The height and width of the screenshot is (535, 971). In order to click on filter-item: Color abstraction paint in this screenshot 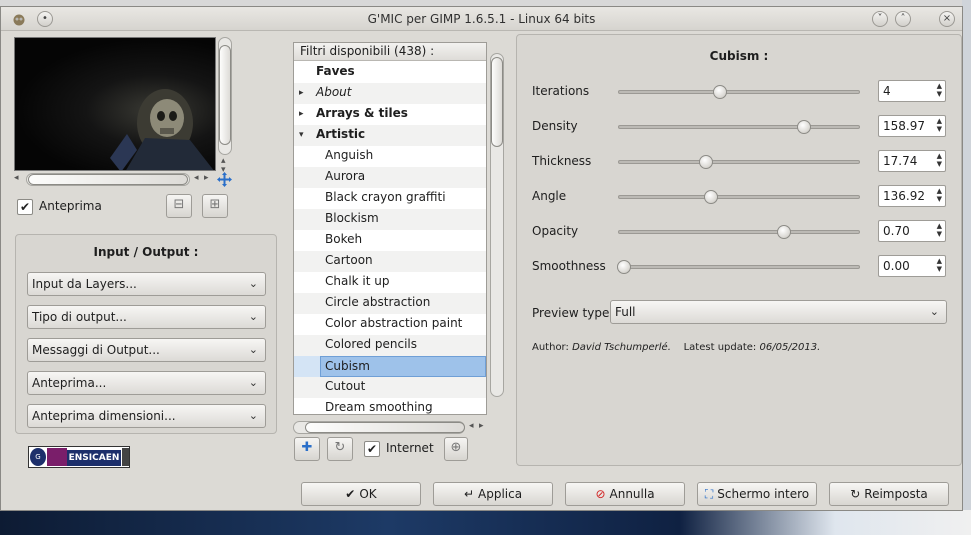, I will do `click(390, 324)`.